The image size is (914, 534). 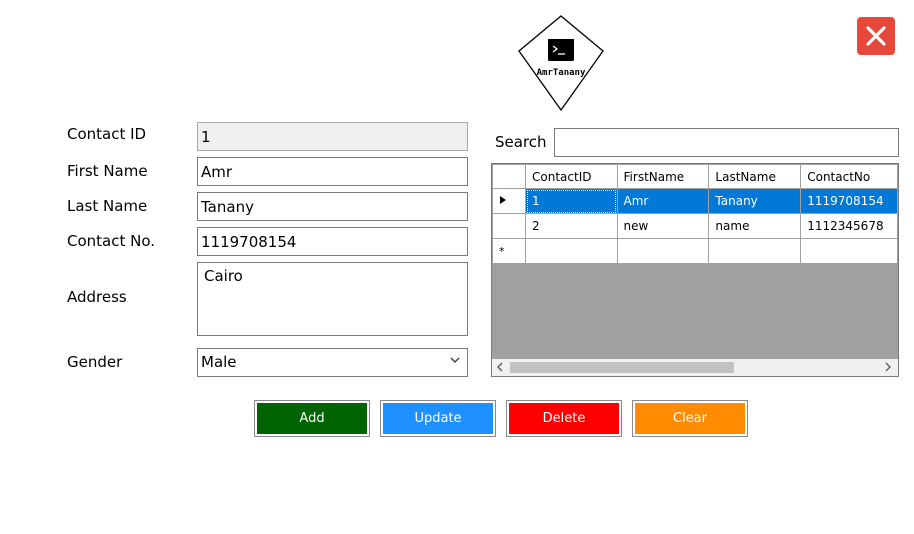 What do you see at coordinates (521, 142) in the screenshot?
I see `search-label: Search` at bounding box center [521, 142].